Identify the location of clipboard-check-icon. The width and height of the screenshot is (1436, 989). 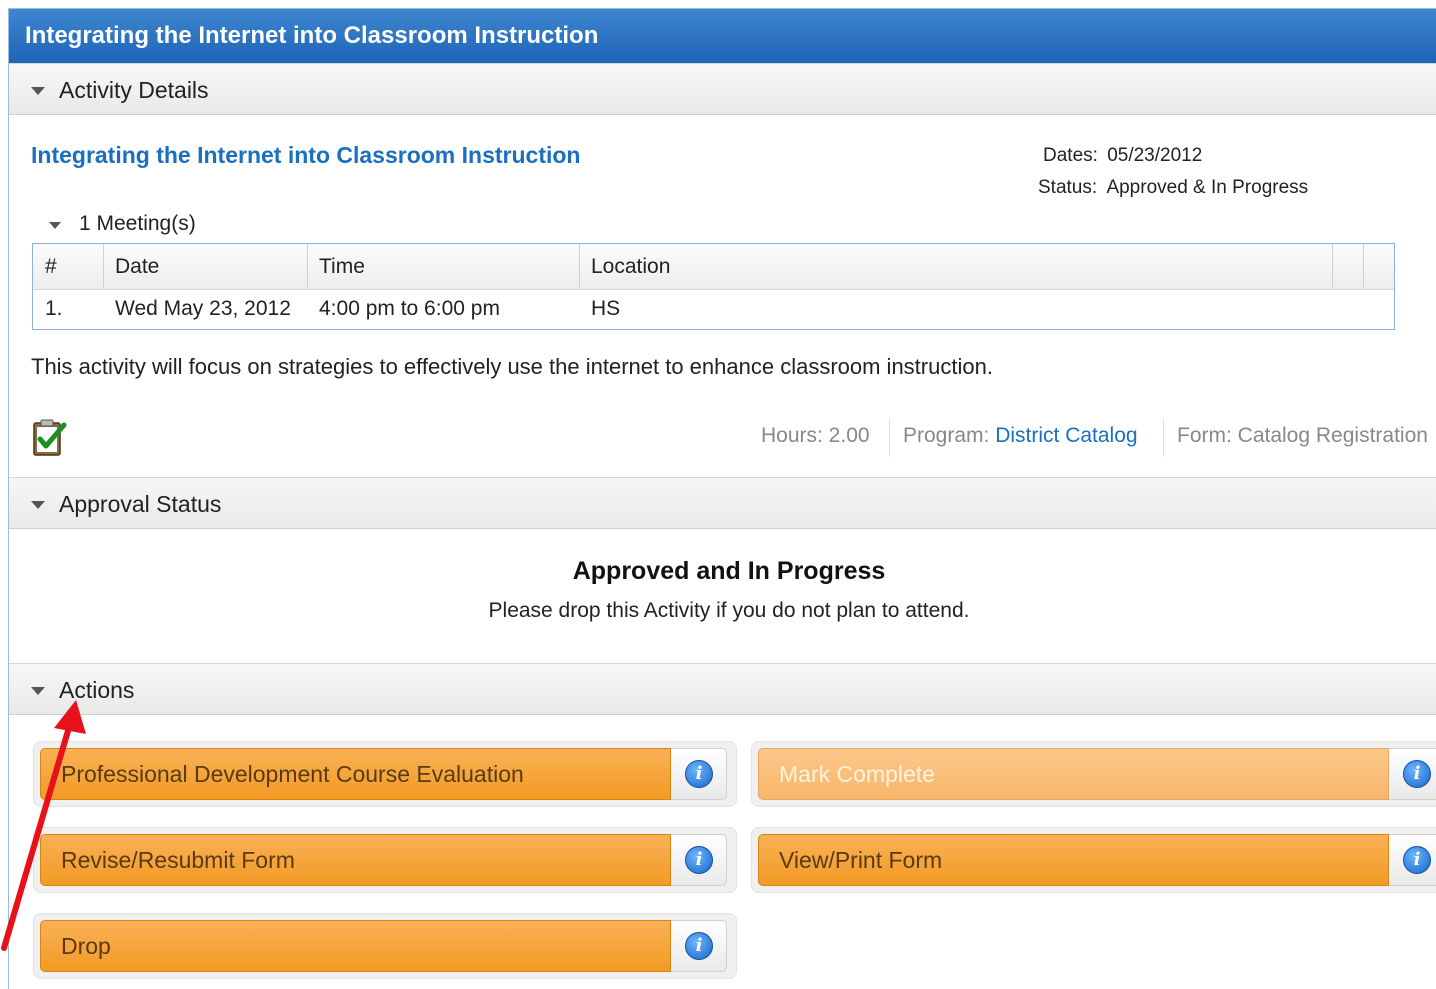
(49, 437).